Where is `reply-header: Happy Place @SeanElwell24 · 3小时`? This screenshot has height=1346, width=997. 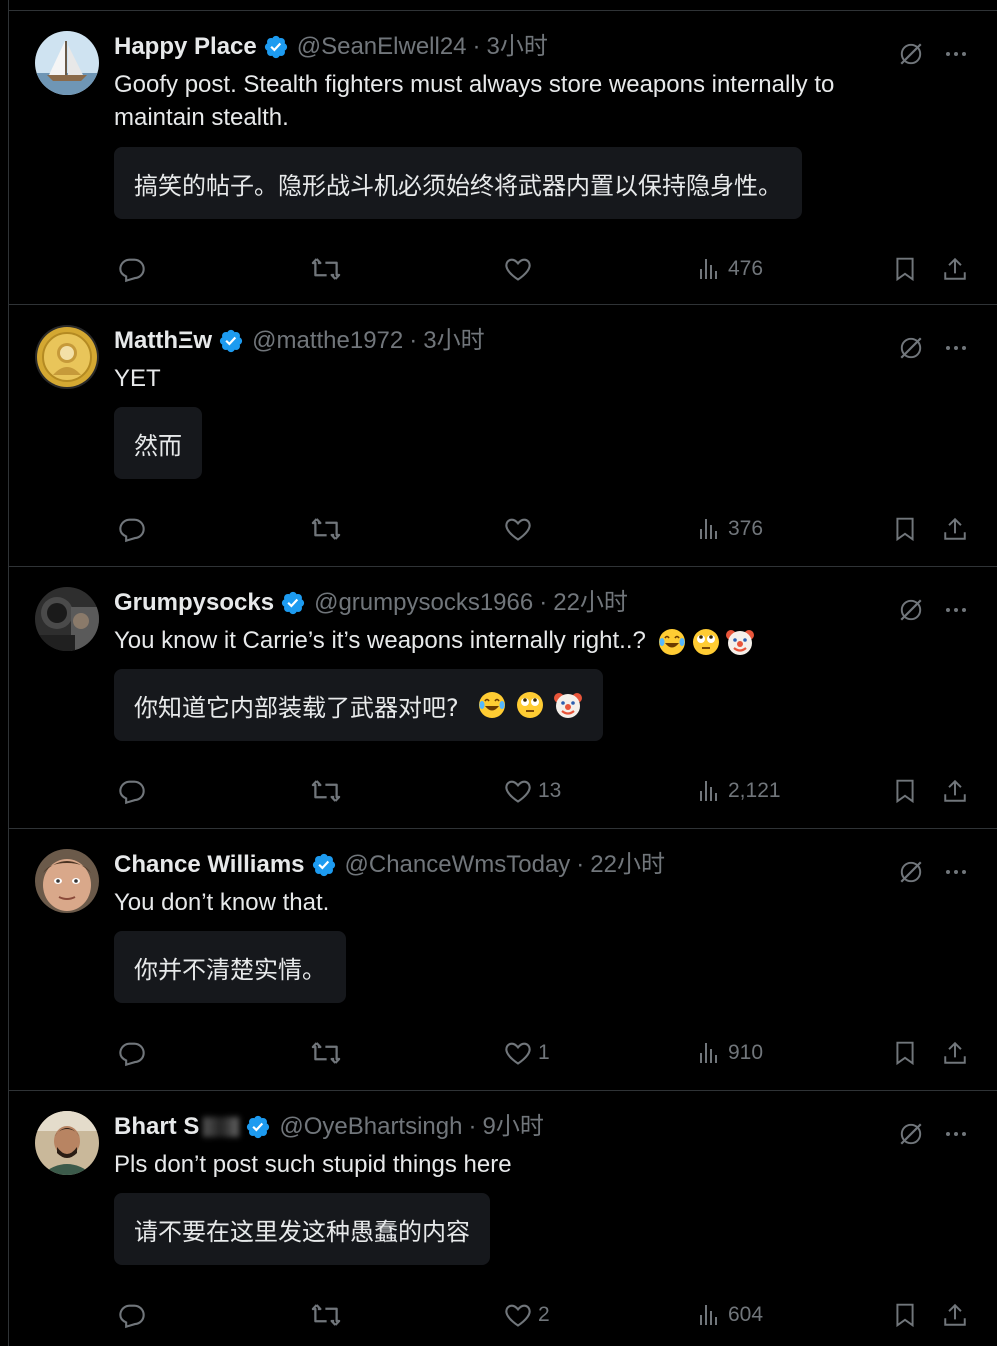
reply-header: Happy Place @SeanElwell24 · 3小时 is located at coordinates (496, 47).